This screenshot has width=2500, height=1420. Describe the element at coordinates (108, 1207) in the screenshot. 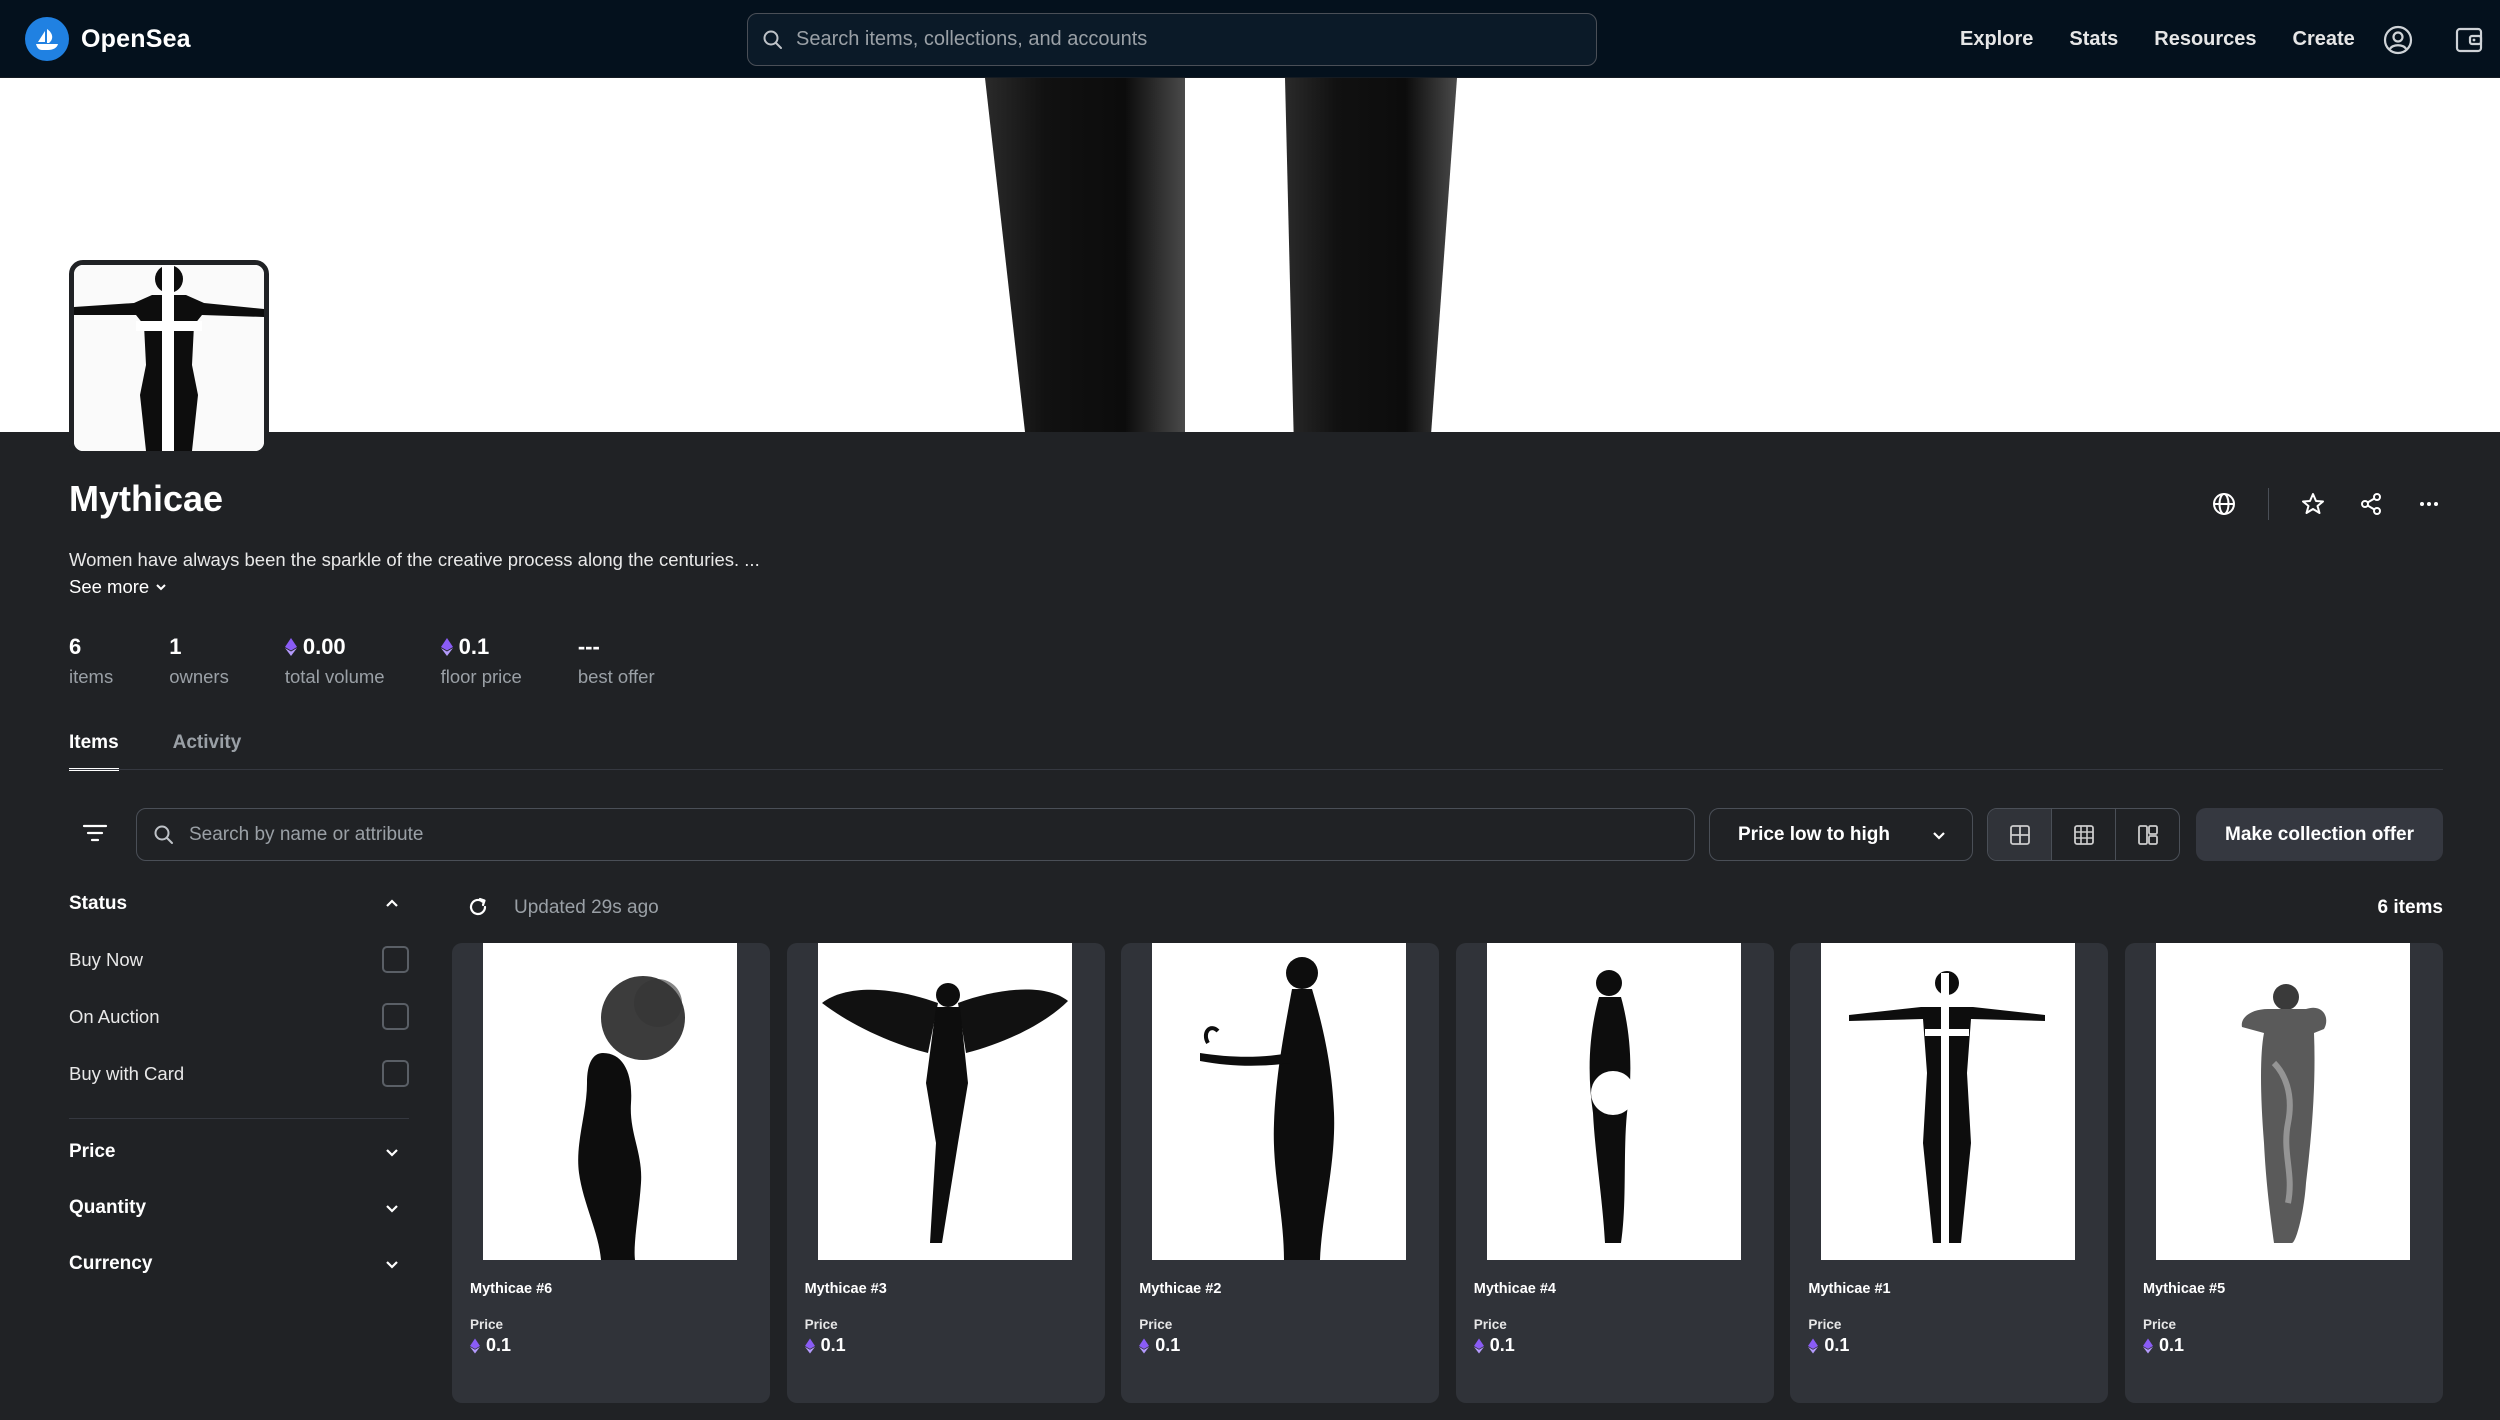

I see `filter-quantity-label: Quantity` at that location.